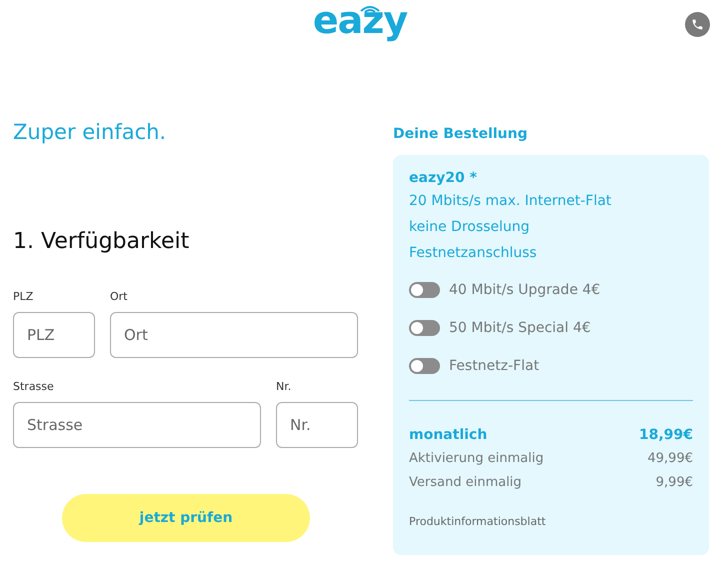 The image size is (720, 571). I want to click on product-feature: keine Drosselung, so click(470, 227).